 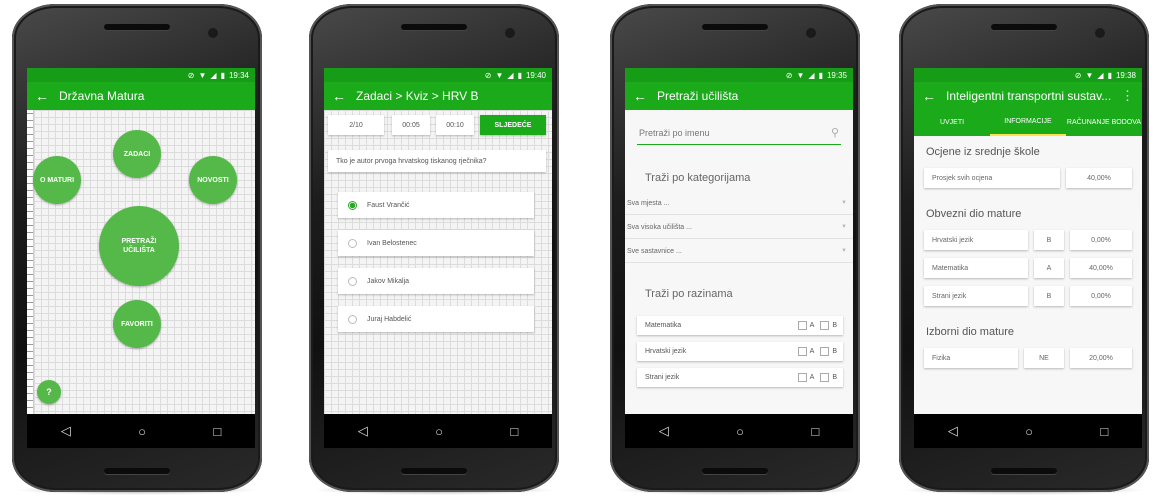 I want to click on status-time: 19:34, so click(x=238, y=75).